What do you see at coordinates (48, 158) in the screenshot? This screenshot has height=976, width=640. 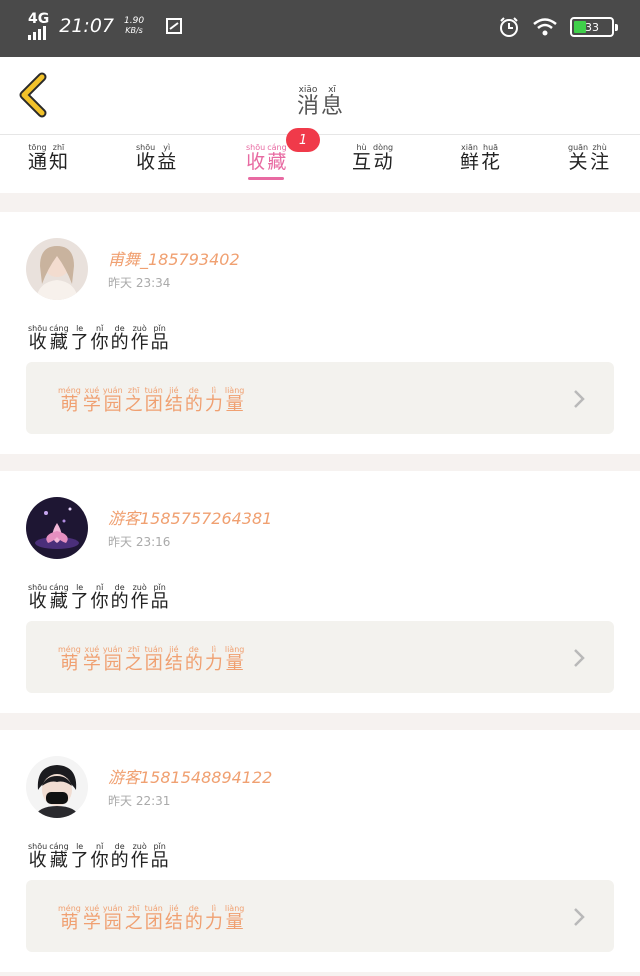 I see `tab-notifications: tōng 通 zhī 知` at bounding box center [48, 158].